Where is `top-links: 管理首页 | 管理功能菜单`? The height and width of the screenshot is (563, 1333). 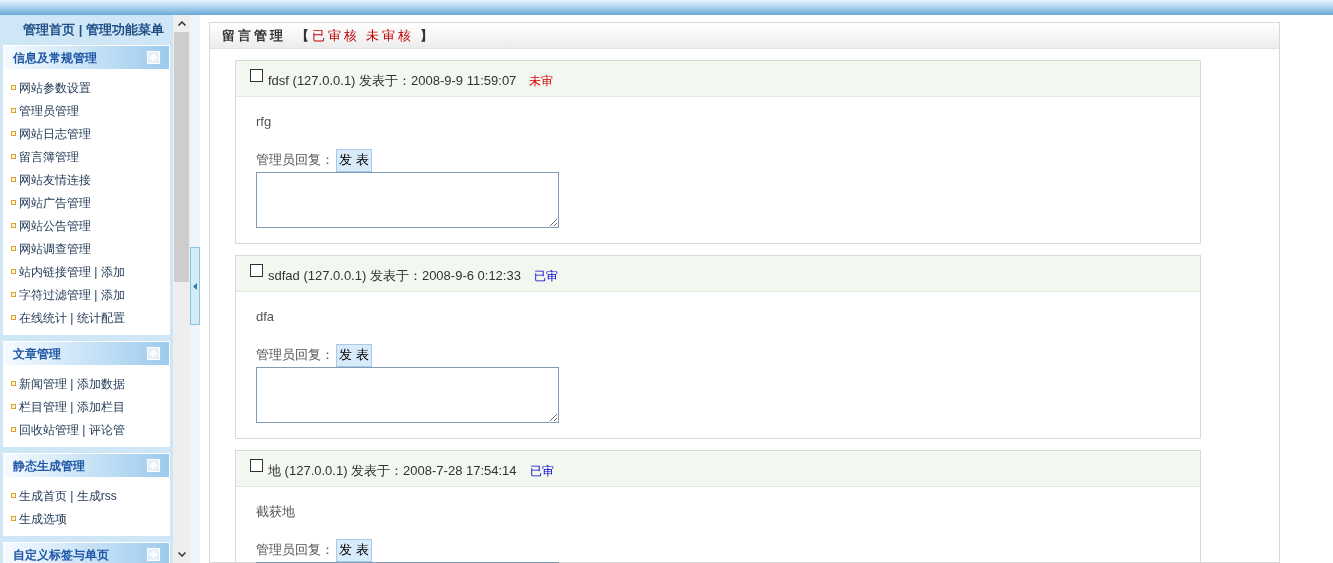 top-links: 管理首页 | 管理功能菜单 is located at coordinates (93, 30).